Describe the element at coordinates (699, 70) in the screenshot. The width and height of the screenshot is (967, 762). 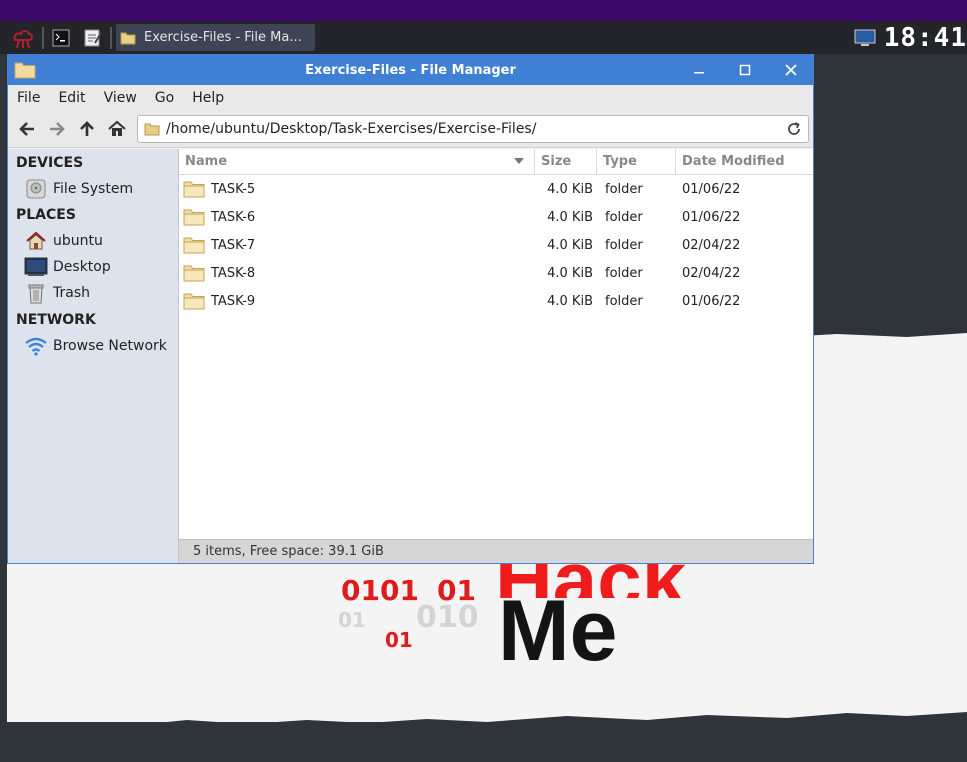
I see `minimize-button` at that location.